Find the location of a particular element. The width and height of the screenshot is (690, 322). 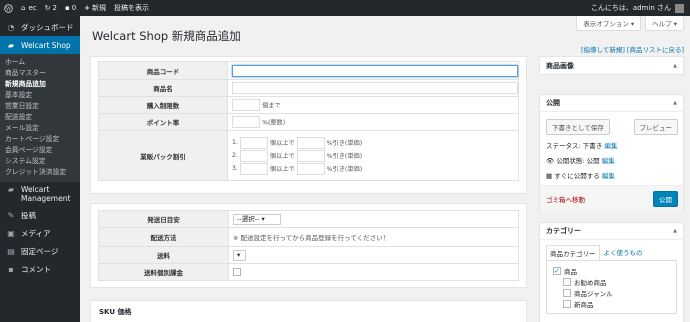

name-label: 商品名 is located at coordinates (163, 88).